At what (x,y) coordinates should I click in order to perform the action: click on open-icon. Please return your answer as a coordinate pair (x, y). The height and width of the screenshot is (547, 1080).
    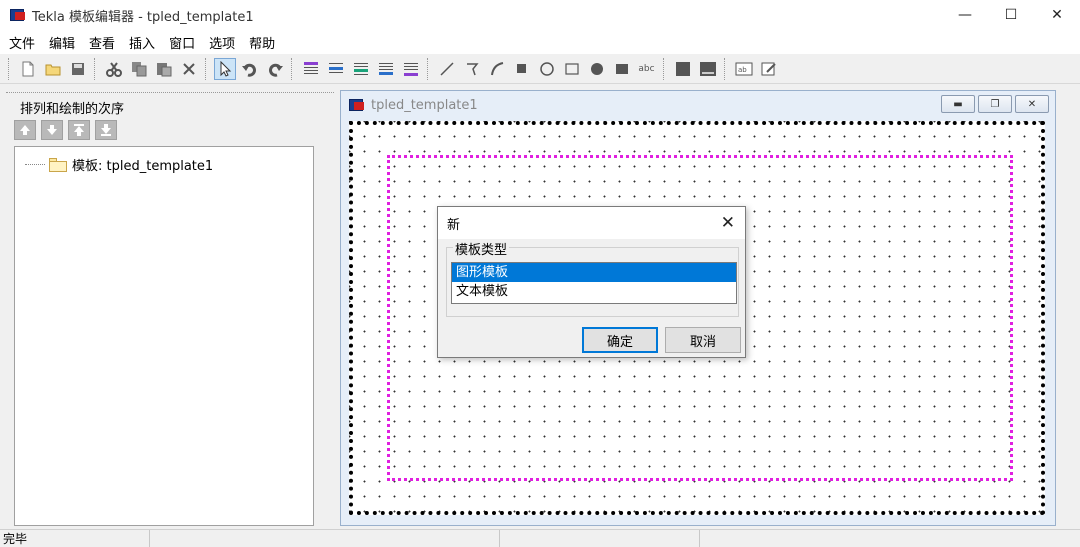
    Looking at the image, I should click on (53, 69).